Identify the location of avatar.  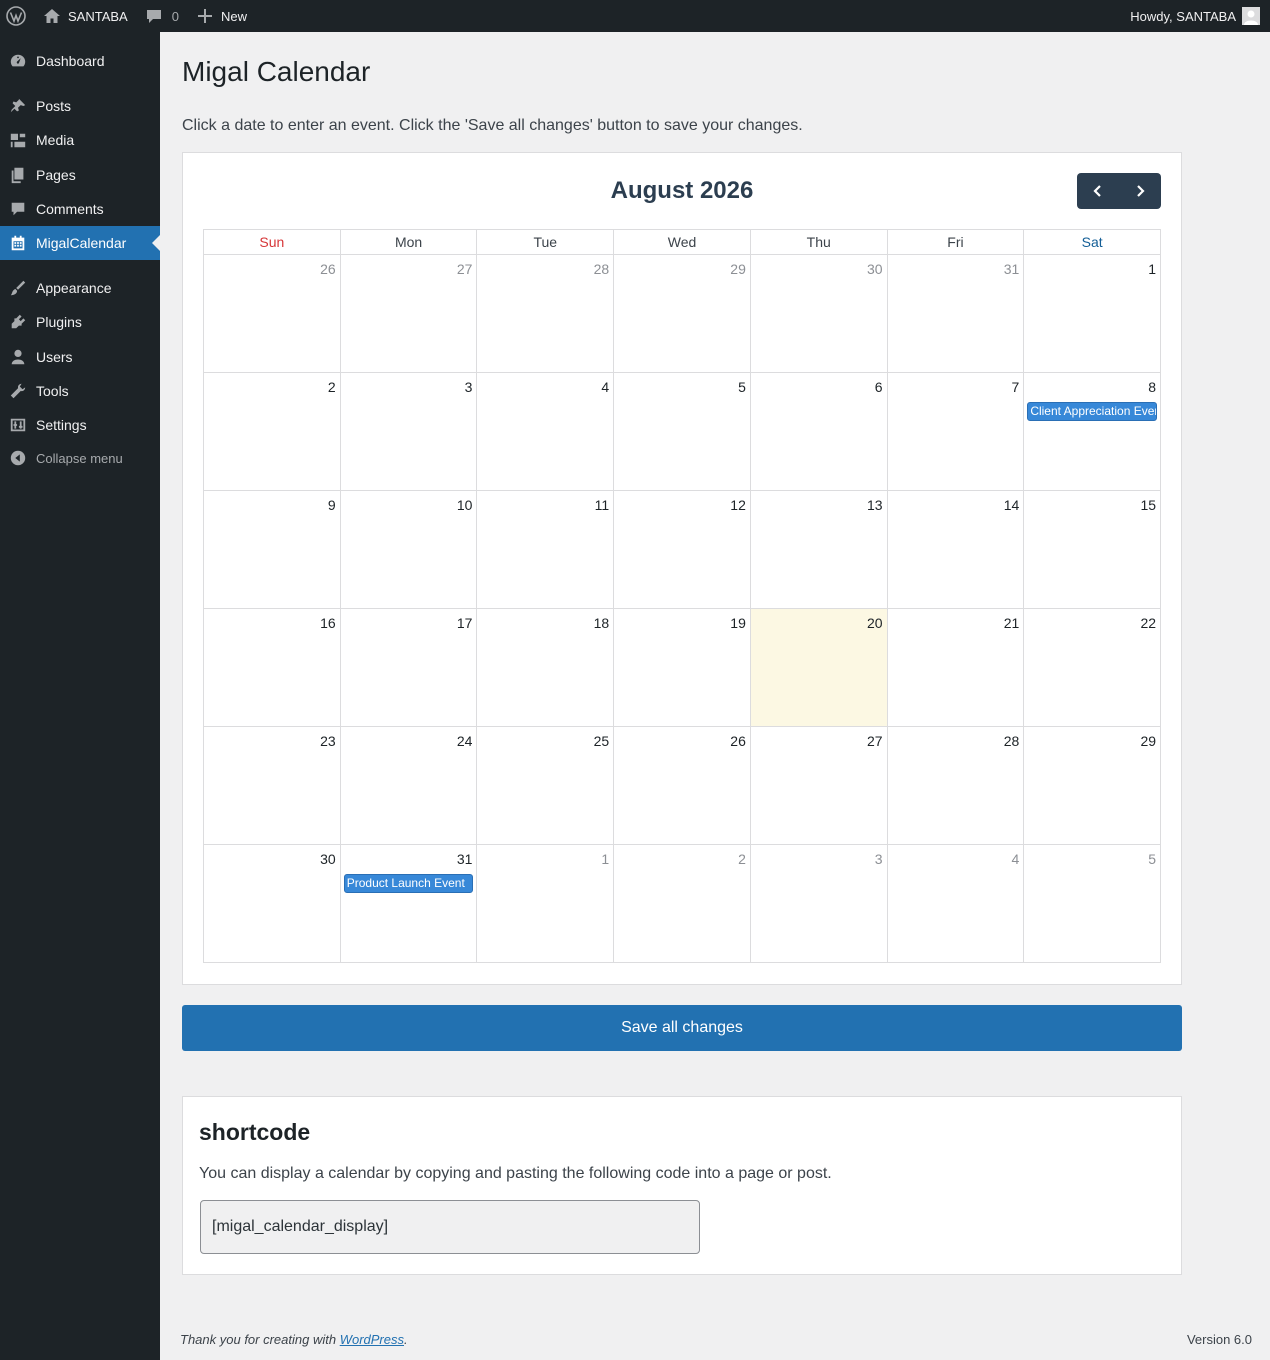
(1251, 16).